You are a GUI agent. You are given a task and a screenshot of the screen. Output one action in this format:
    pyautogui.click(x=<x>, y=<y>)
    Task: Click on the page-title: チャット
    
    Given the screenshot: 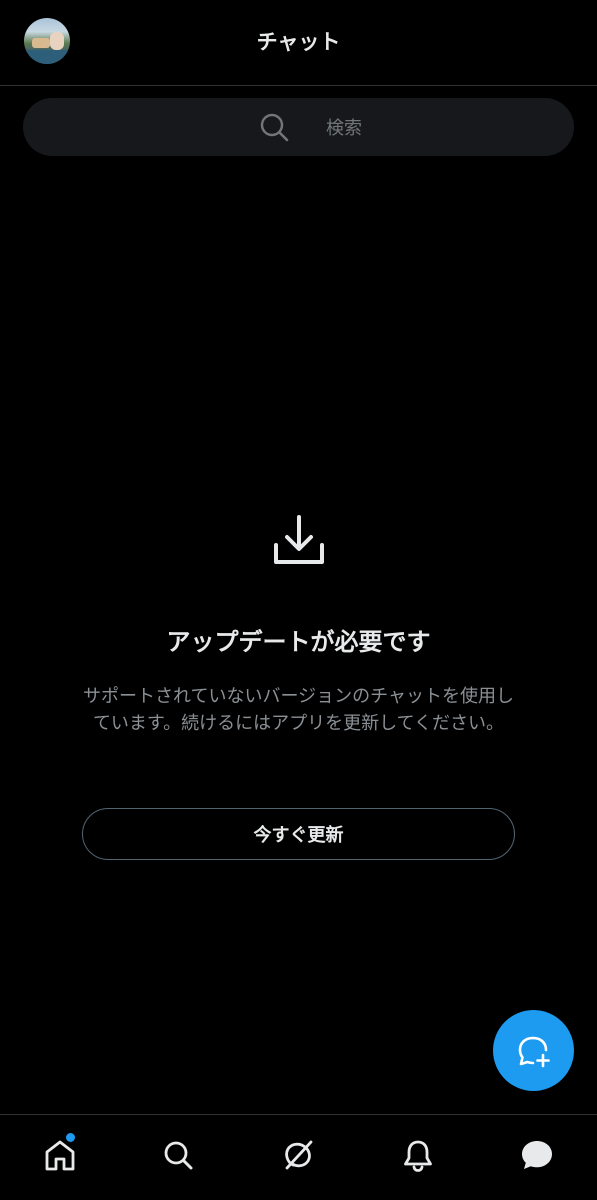 What is the action you would take?
    pyautogui.click(x=298, y=42)
    